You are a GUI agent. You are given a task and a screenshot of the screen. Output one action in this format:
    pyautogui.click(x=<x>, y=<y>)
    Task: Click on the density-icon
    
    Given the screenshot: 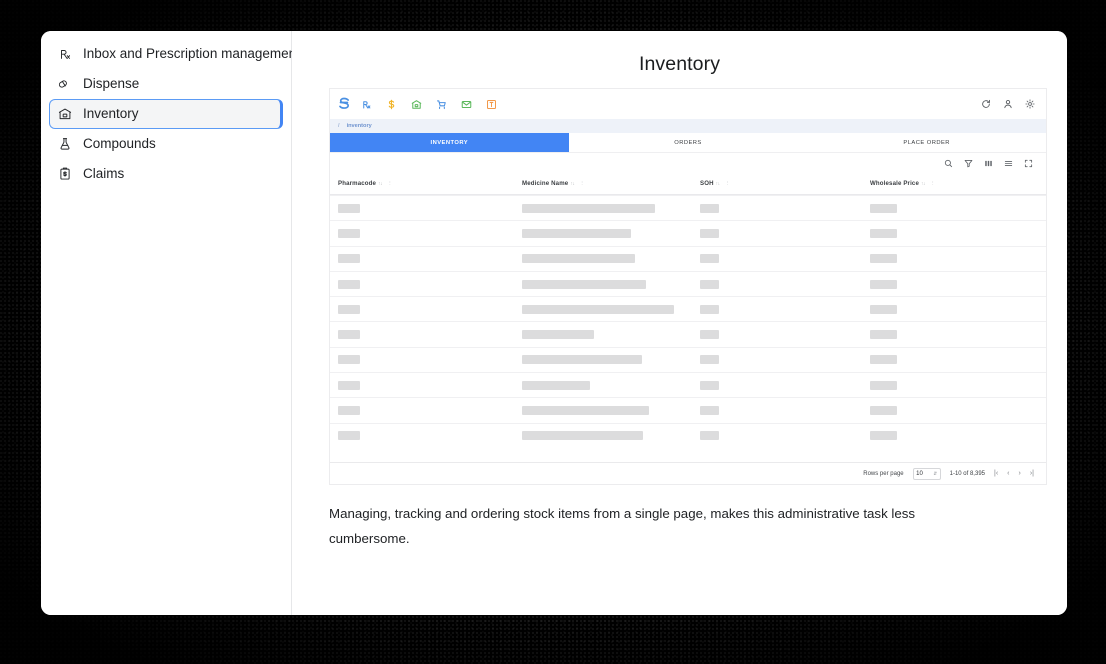 What is the action you would take?
    pyautogui.click(x=1008, y=163)
    